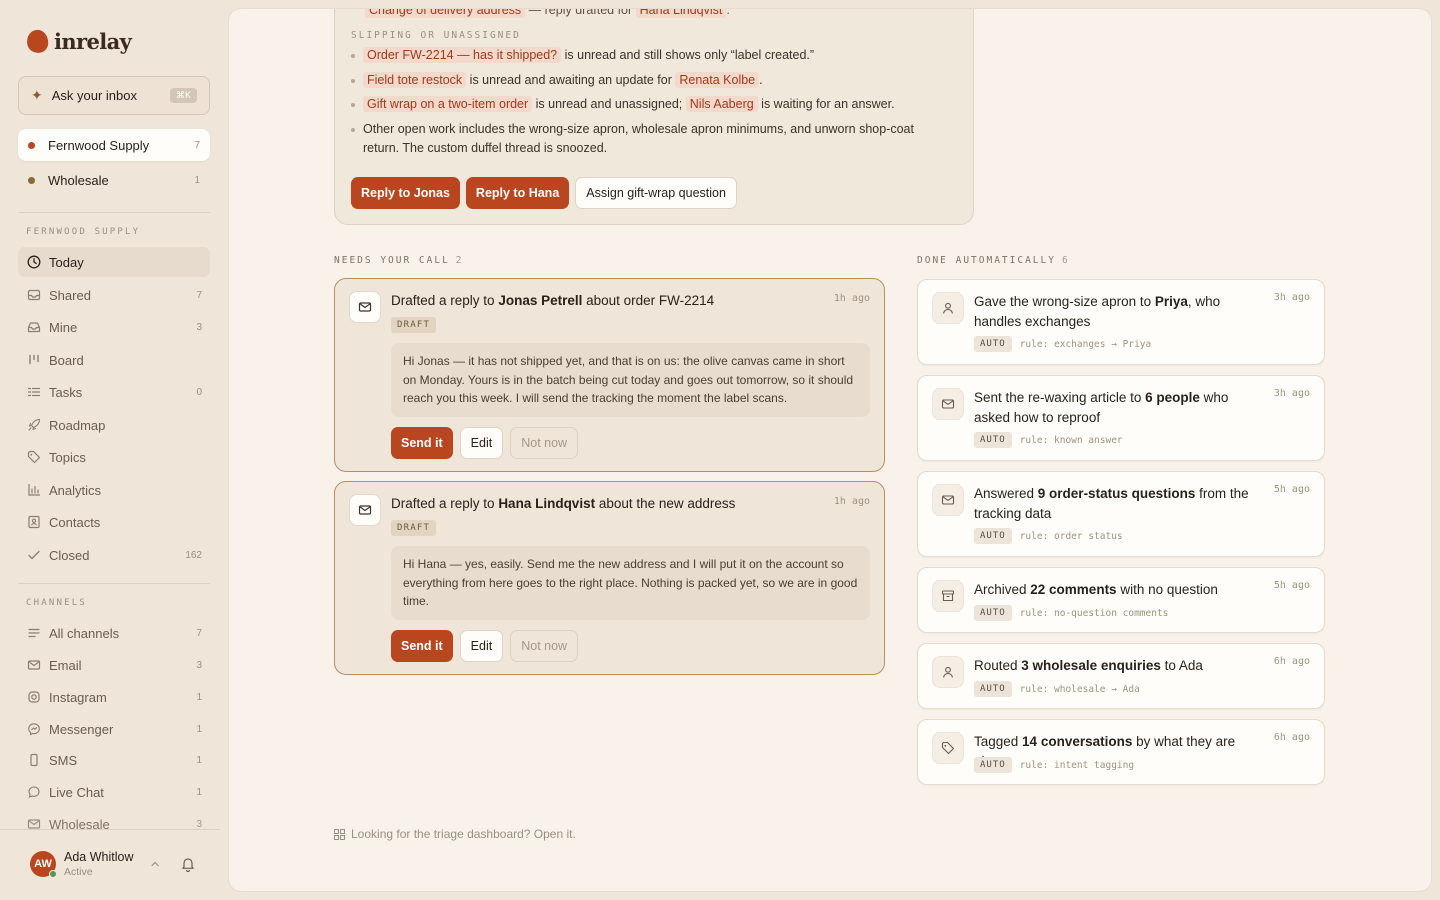 This screenshot has height=900, width=1440. Describe the element at coordinates (415, 79) in the screenshot. I see `brief-highlight: Field tote restock` at that location.